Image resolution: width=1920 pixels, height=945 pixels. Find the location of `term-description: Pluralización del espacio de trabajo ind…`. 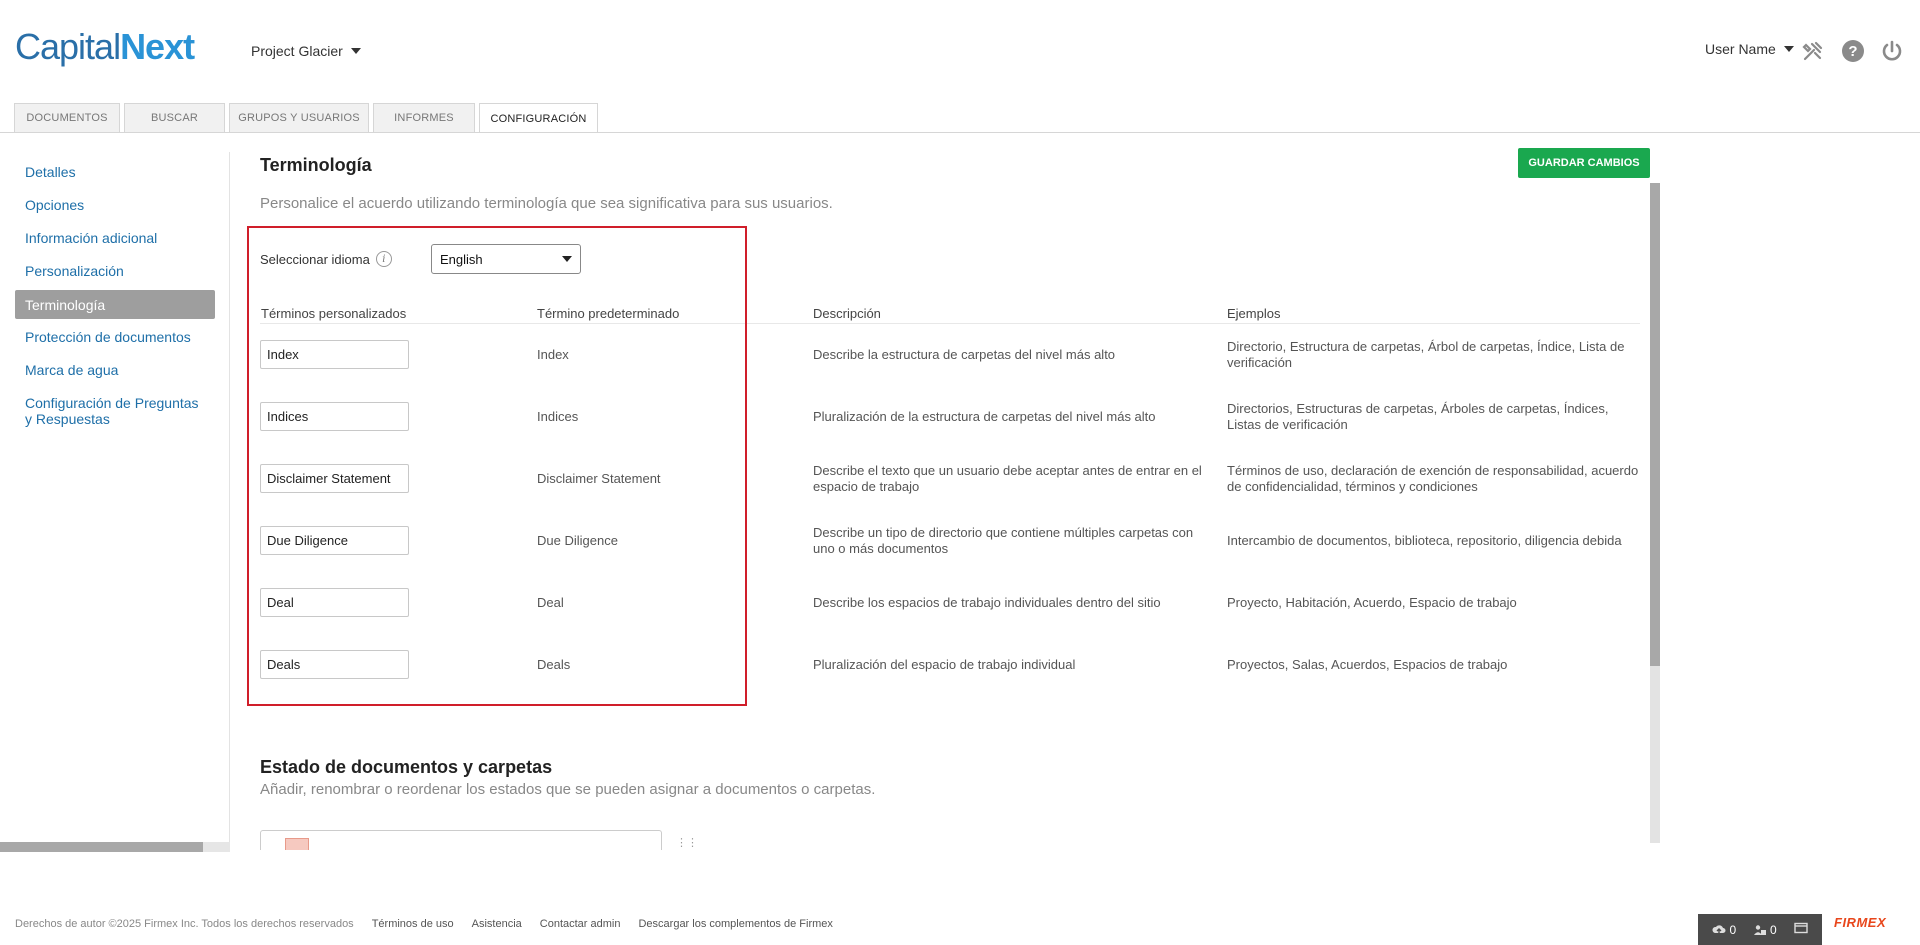

term-description: Pluralización del espacio de trabajo ind… is located at coordinates (944, 664).